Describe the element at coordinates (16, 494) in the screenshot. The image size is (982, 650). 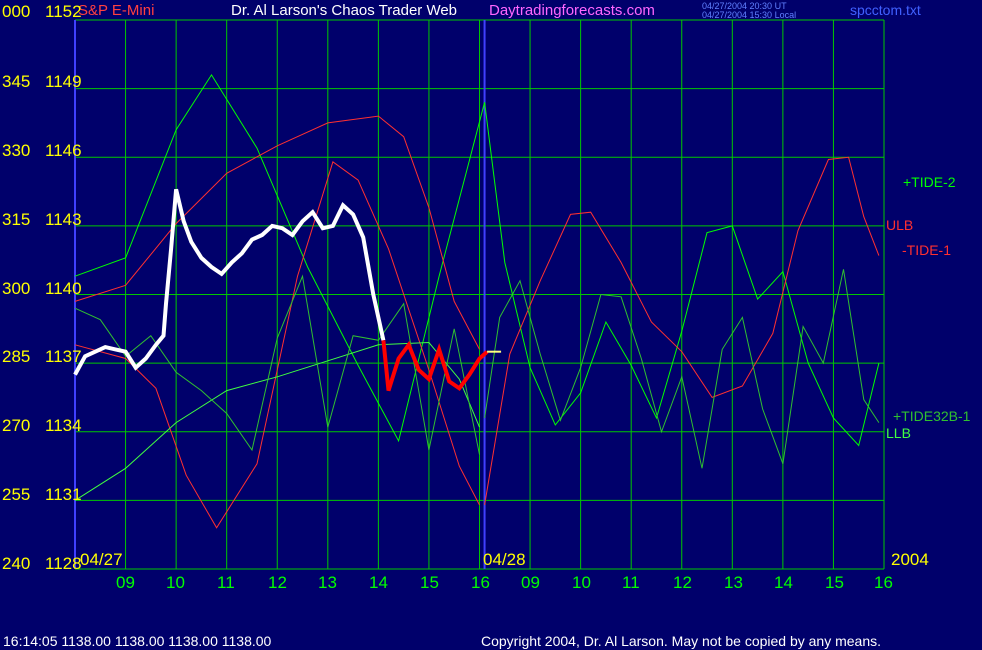
I see `y-angle-1131: 255` at that location.